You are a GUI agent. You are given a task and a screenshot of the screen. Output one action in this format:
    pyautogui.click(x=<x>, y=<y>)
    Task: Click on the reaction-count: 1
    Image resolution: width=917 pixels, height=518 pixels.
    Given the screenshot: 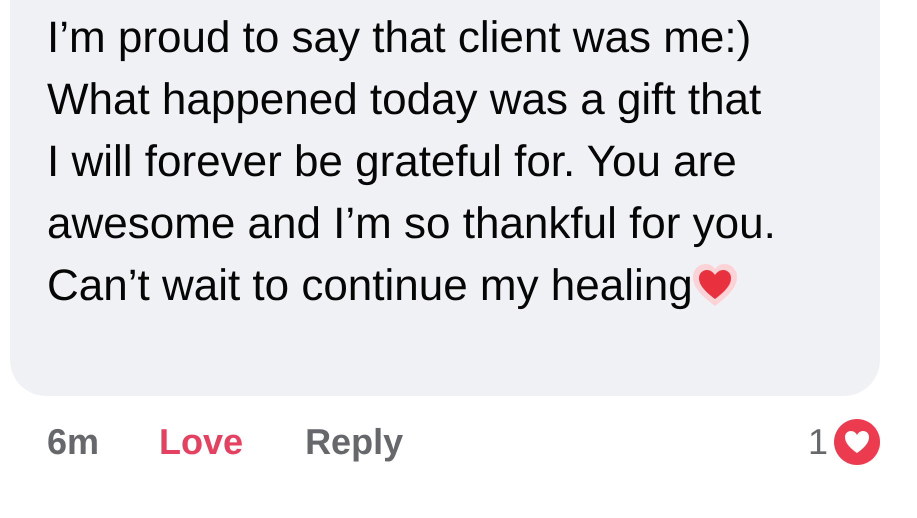 What is the action you would take?
    pyautogui.click(x=818, y=442)
    